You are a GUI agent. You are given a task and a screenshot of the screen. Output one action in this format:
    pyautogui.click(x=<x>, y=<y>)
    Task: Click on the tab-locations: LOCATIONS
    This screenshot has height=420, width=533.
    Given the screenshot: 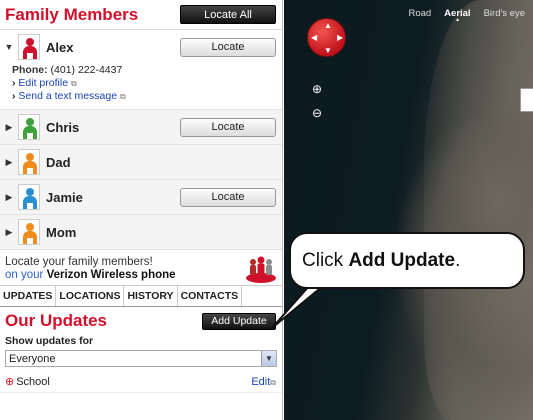 What is the action you would take?
    pyautogui.click(x=90, y=296)
    